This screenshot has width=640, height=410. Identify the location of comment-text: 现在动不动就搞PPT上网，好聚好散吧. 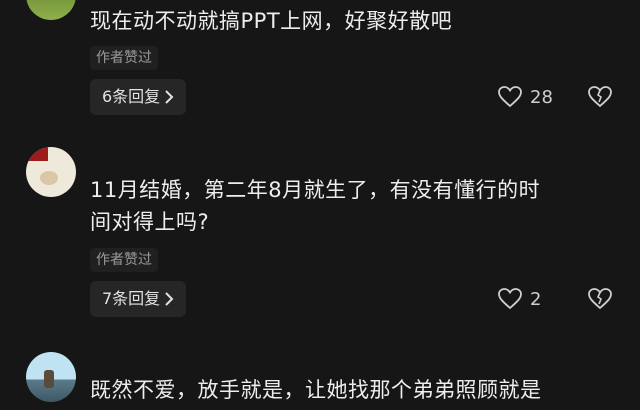
(271, 21).